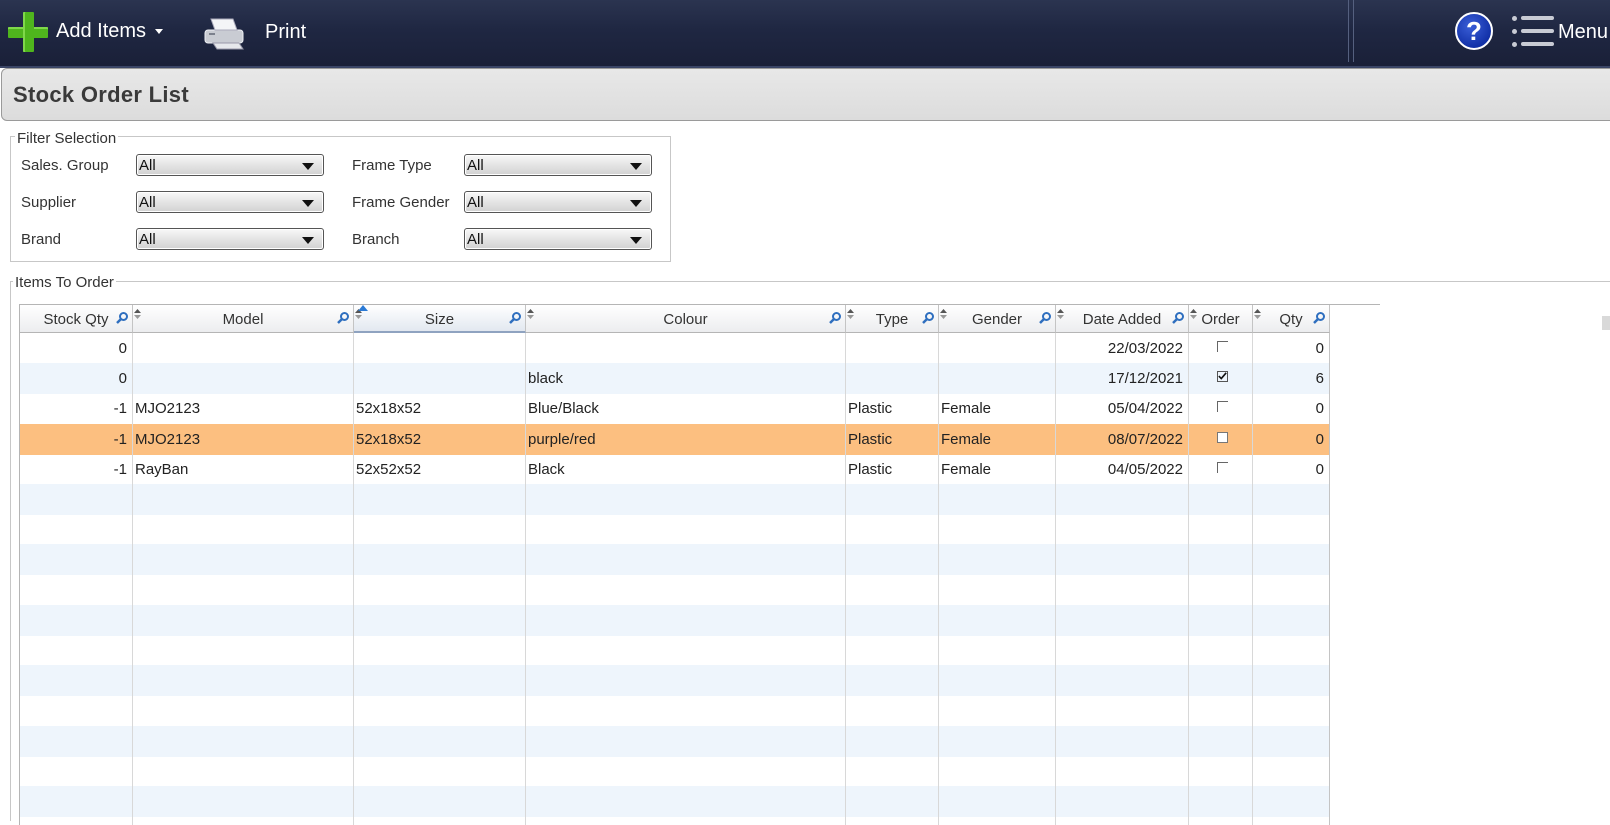  What do you see at coordinates (686, 348) in the screenshot?
I see `cell-colour` at bounding box center [686, 348].